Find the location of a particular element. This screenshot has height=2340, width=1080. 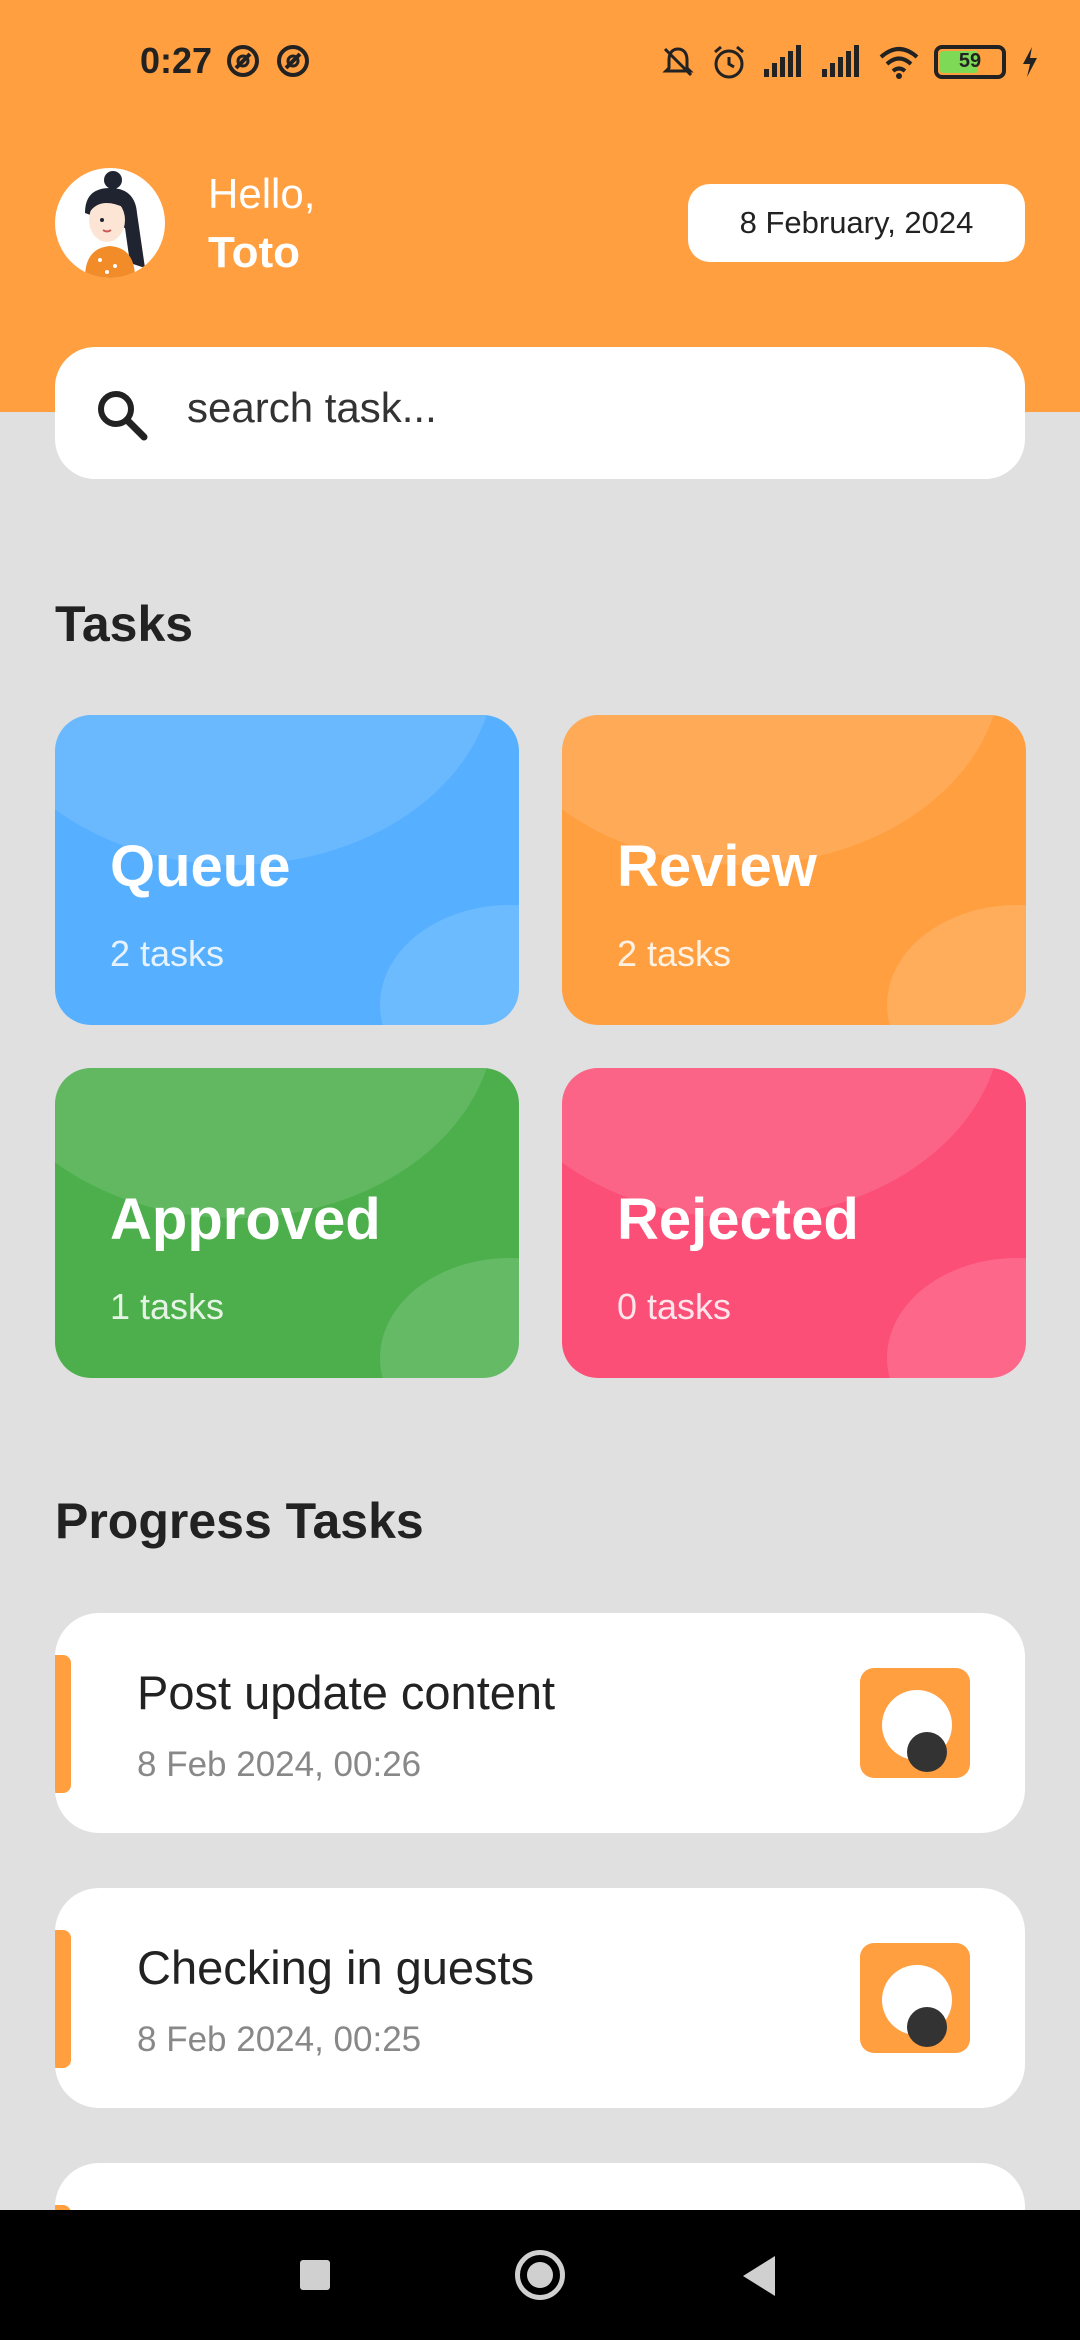

greeting-text: Hello, is located at coordinates (262, 193).